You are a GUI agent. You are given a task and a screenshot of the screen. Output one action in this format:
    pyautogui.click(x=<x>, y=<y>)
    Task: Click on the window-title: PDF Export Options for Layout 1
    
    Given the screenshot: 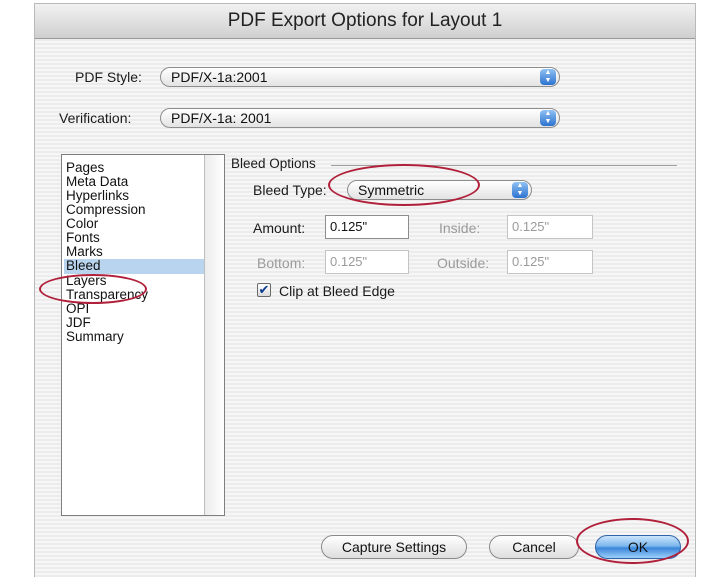 What is the action you would take?
    pyautogui.click(x=365, y=20)
    